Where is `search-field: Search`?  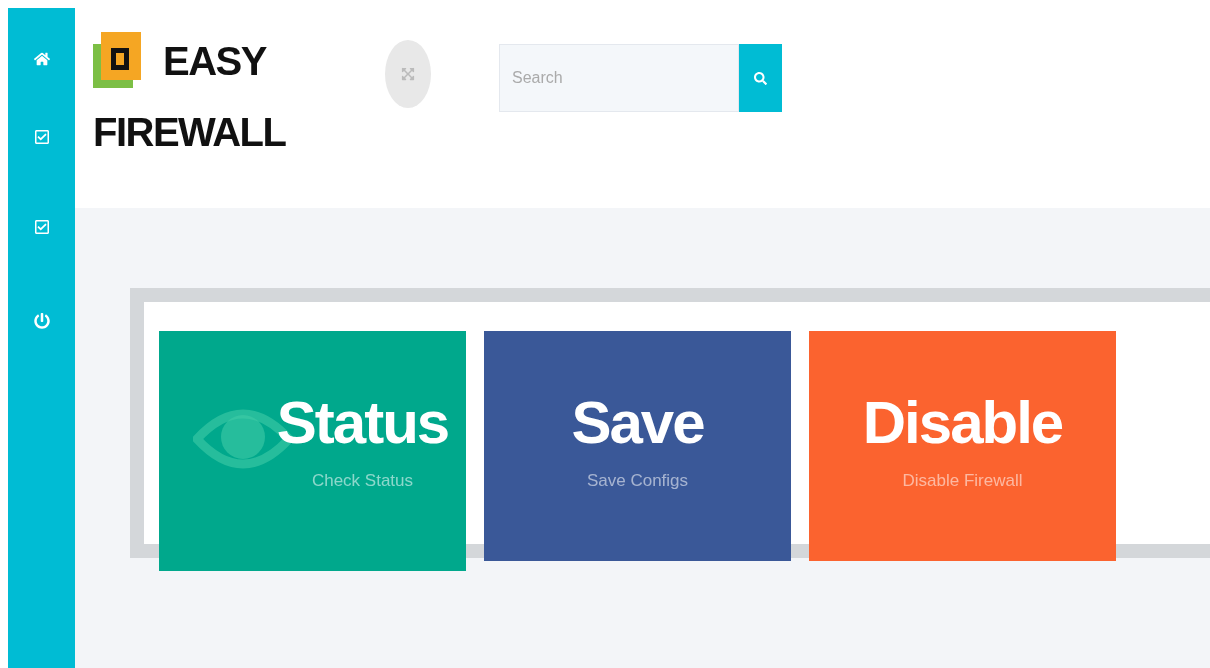 search-field: Search is located at coordinates (619, 78).